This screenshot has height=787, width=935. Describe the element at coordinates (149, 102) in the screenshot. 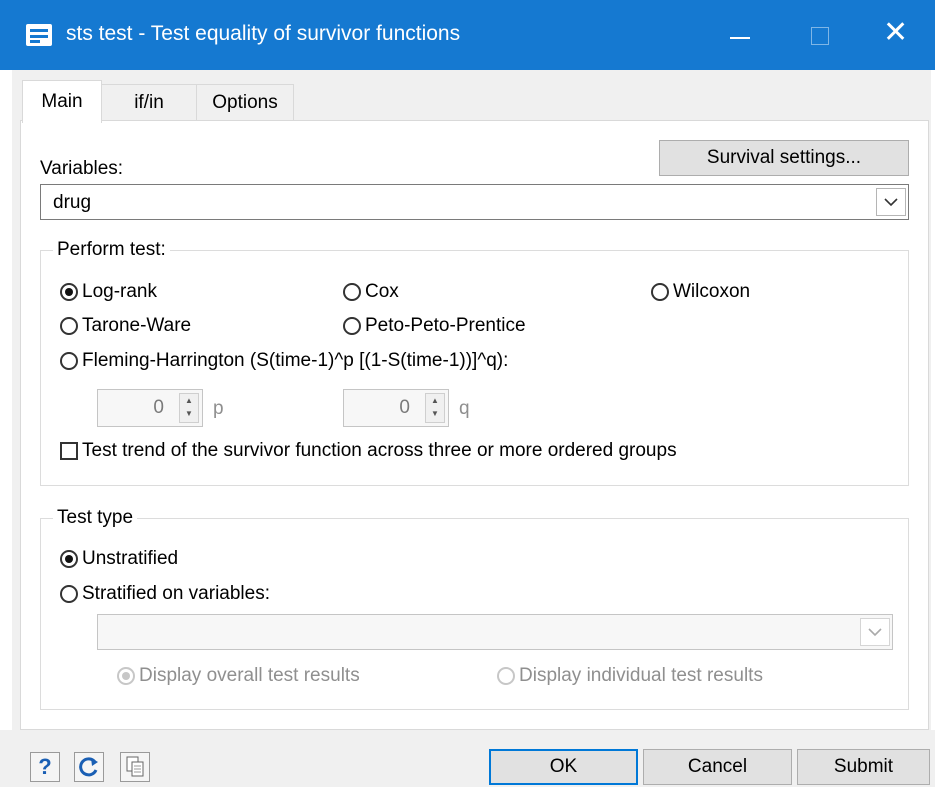

I see `tab-if-in: if/in` at that location.